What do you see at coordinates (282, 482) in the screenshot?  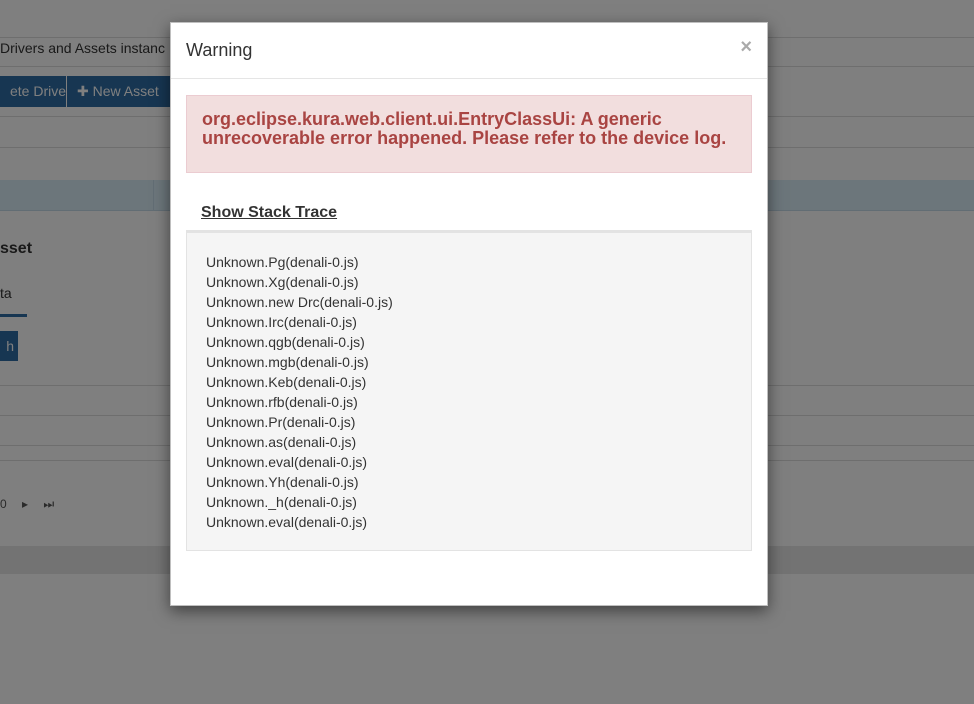 I see `stack-trace-line: Unknown.Yh(denali-0.js)` at bounding box center [282, 482].